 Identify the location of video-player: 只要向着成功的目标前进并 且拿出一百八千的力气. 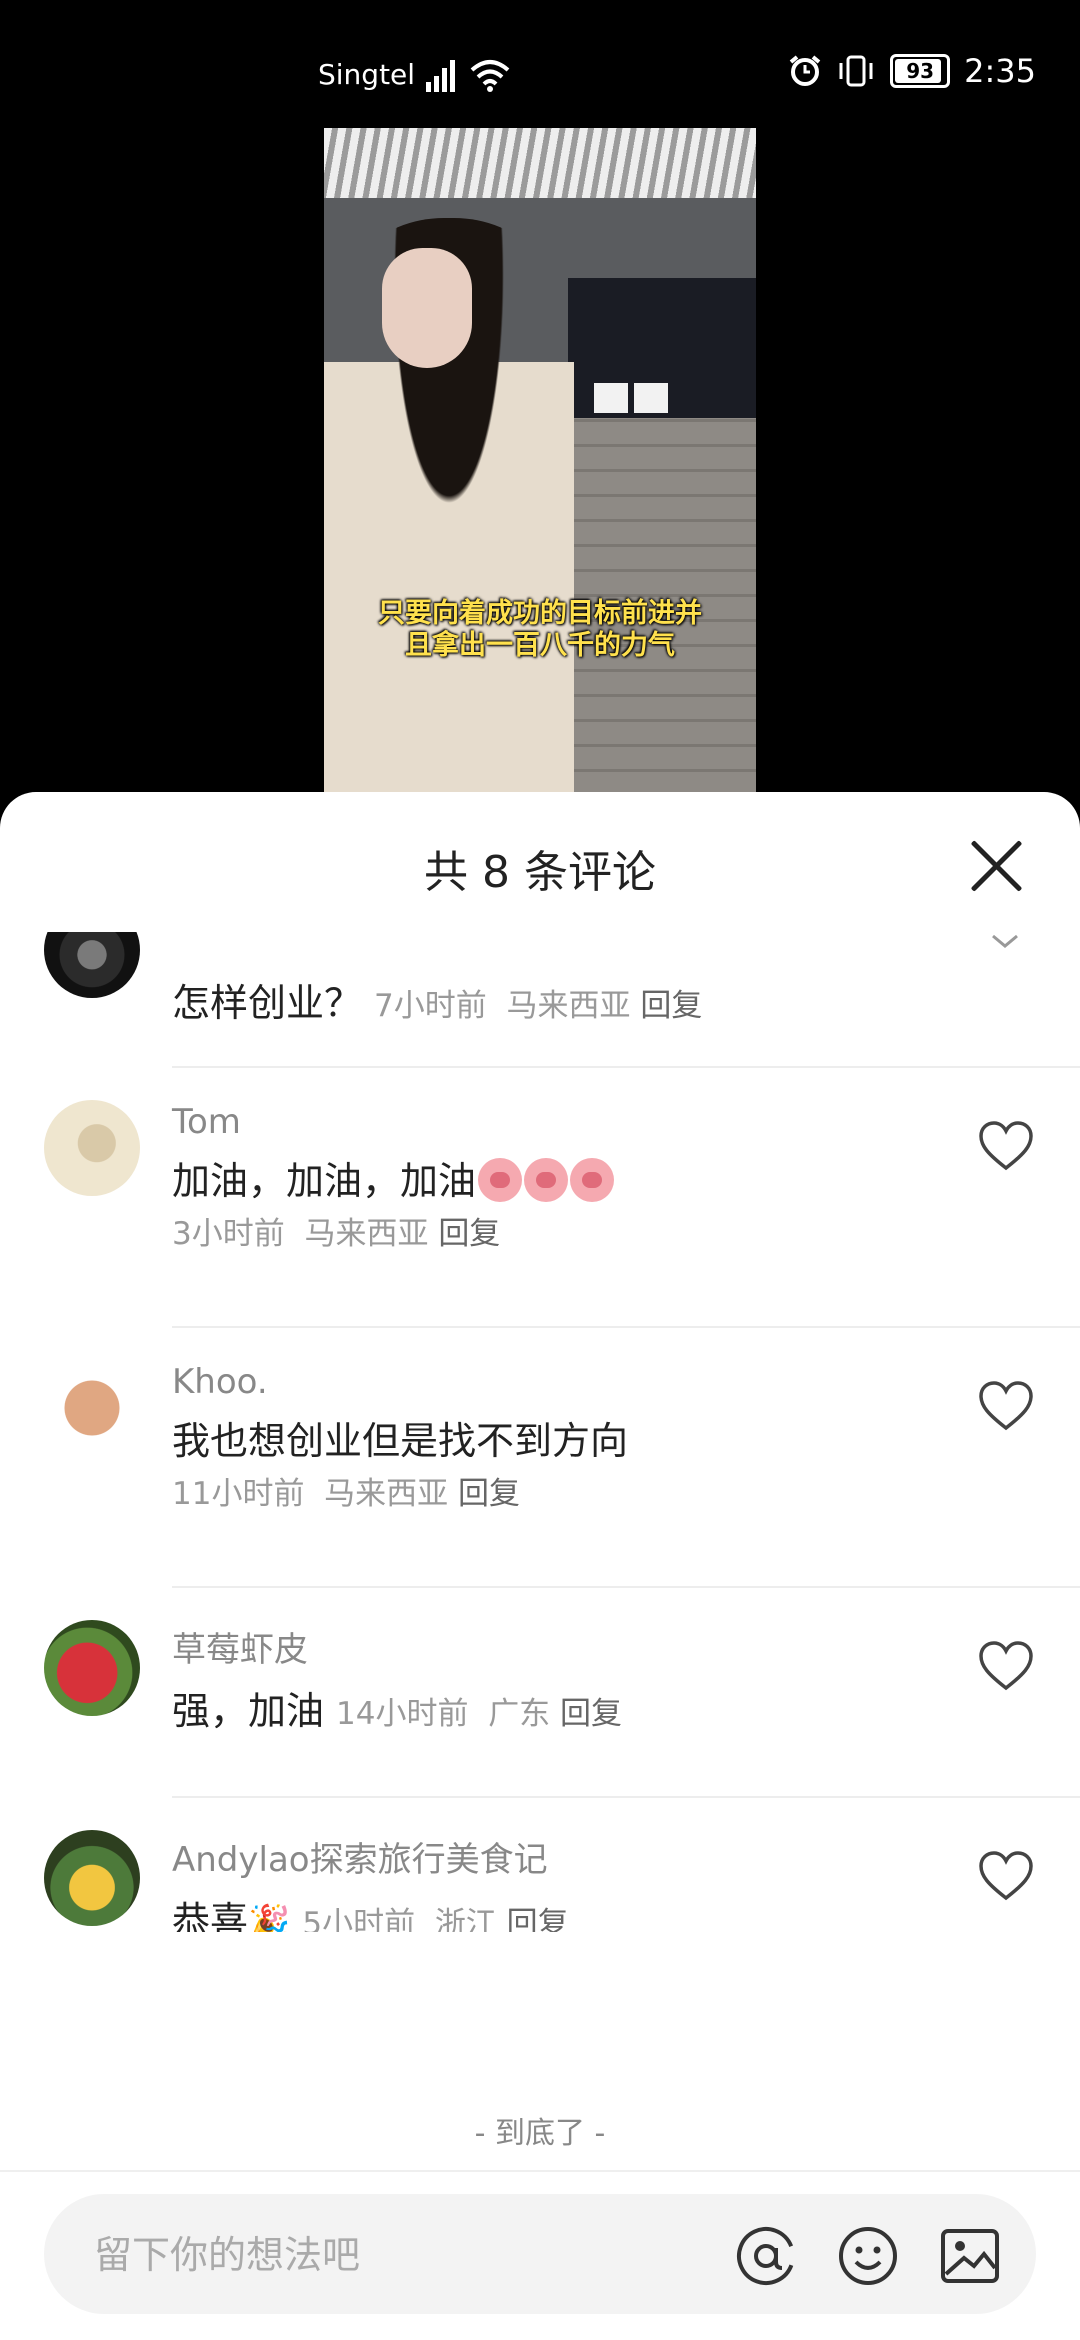
(540, 461).